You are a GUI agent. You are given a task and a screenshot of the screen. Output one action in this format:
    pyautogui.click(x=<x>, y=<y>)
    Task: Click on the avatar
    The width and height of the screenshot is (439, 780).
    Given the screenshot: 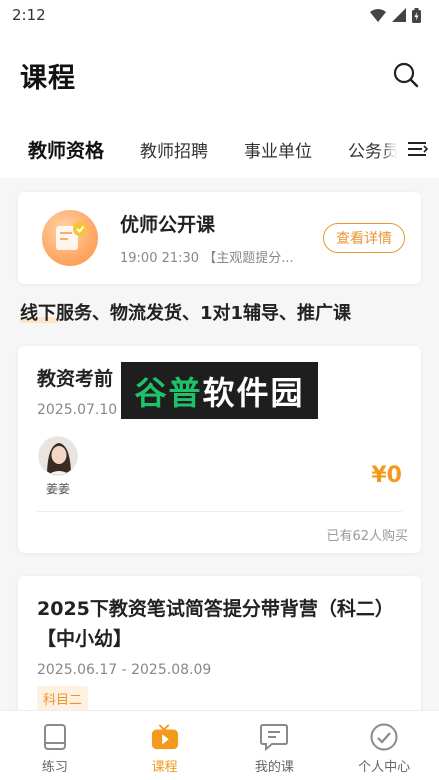 What is the action you would take?
    pyautogui.click(x=58, y=456)
    